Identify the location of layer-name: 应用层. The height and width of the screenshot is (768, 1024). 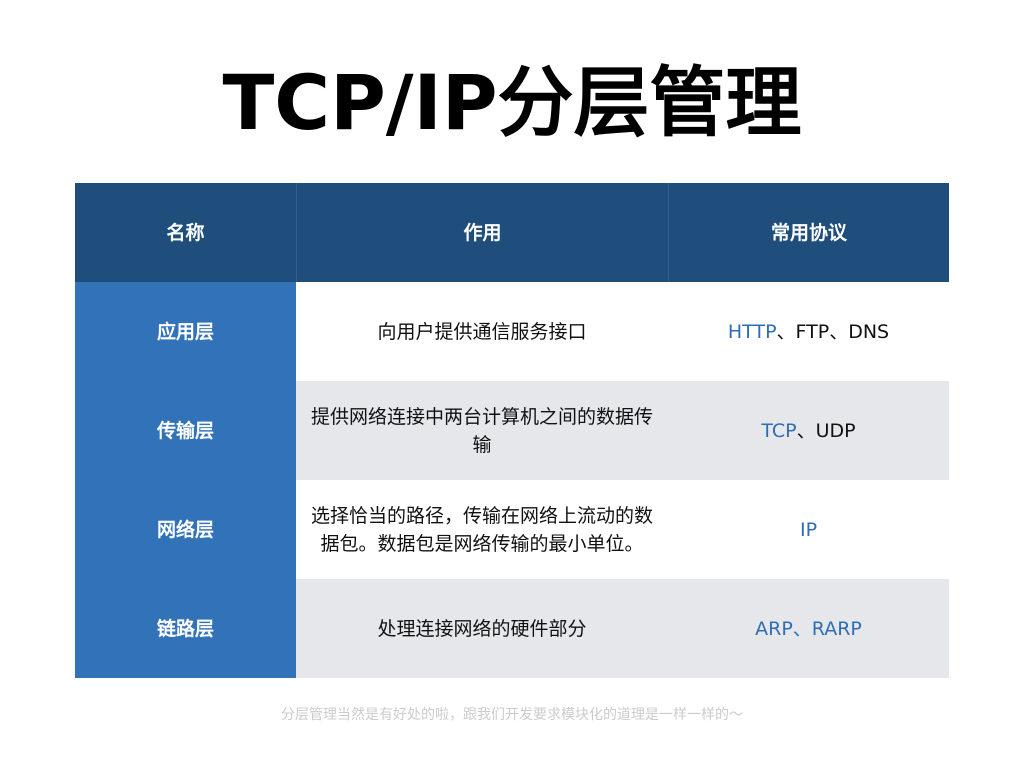
(185, 331).